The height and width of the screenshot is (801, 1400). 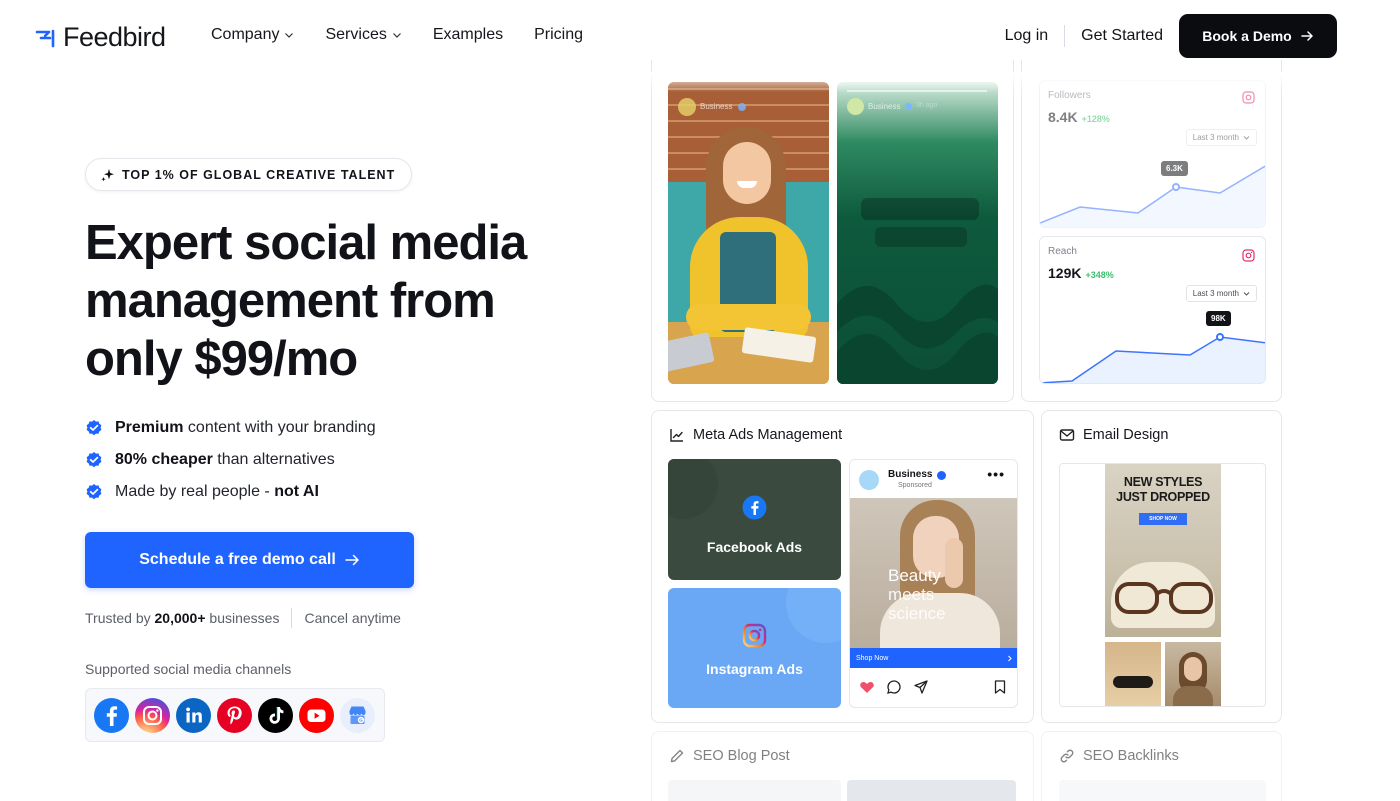 What do you see at coordinates (748, 317) in the screenshot?
I see `person-arms` at bounding box center [748, 317].